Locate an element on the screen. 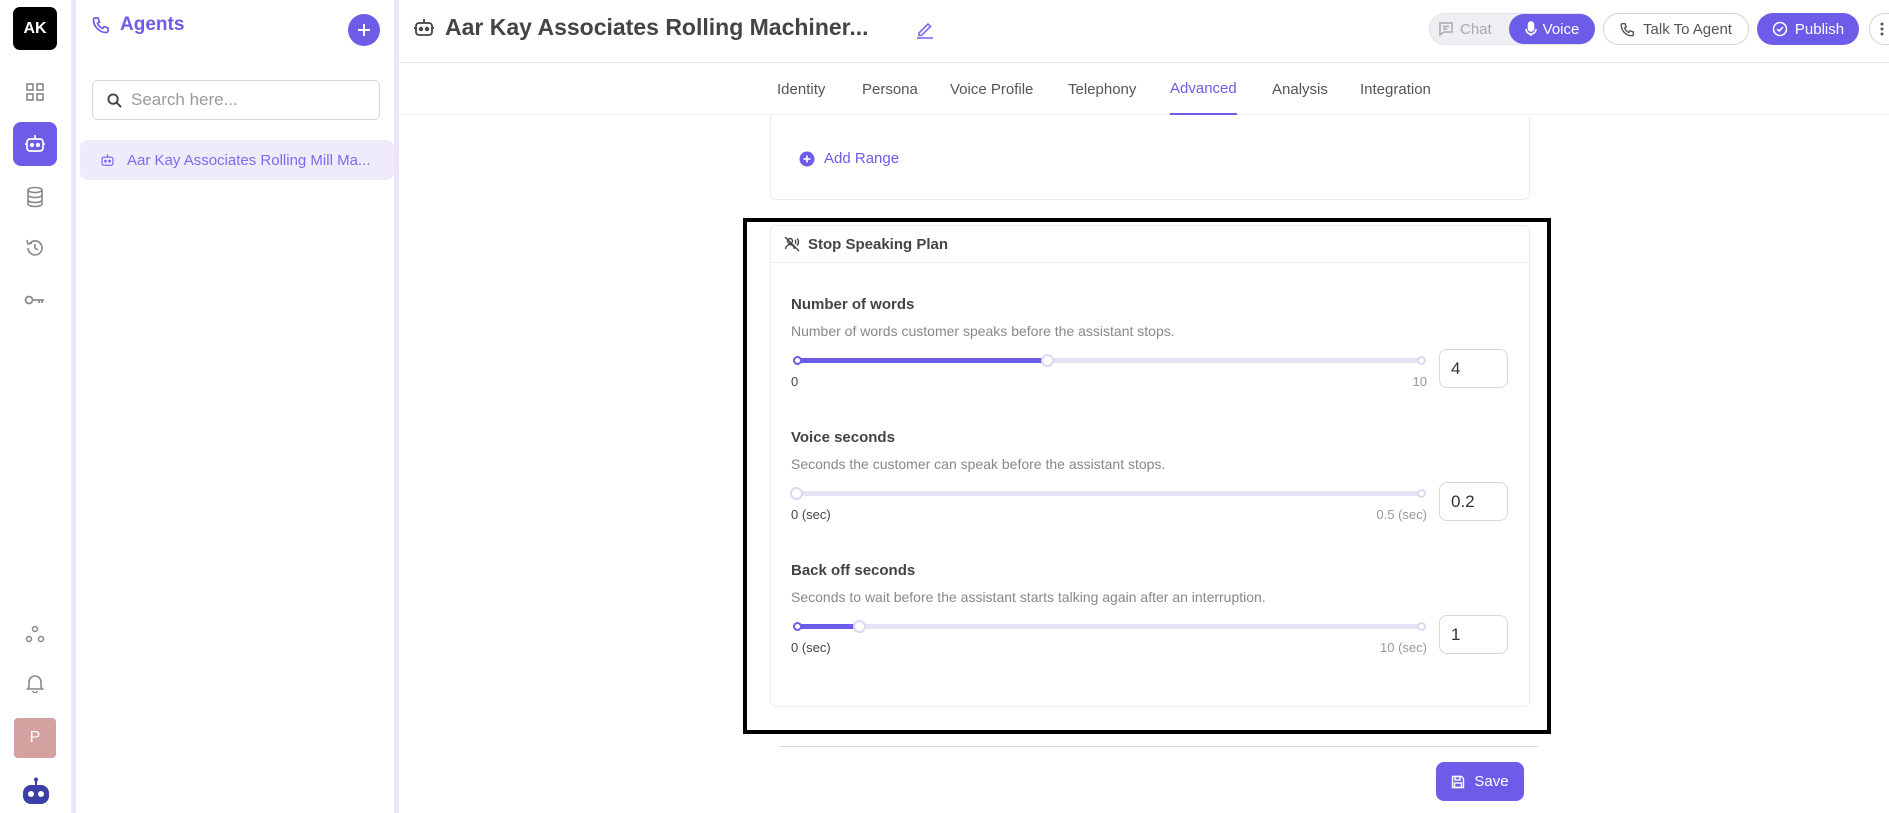  tab-persona: Persona is located at coordinates (890, 89).